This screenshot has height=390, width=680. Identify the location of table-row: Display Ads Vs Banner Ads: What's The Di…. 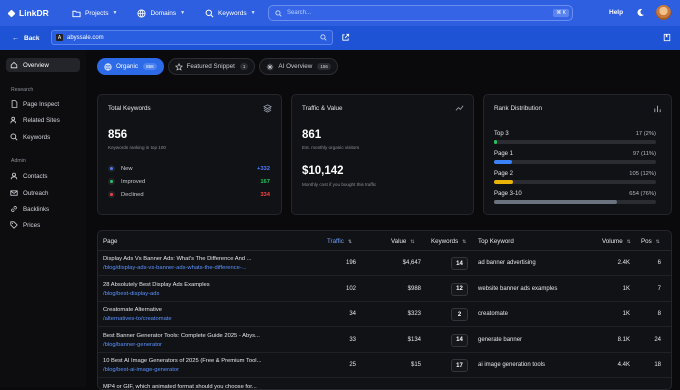
(385, 263).